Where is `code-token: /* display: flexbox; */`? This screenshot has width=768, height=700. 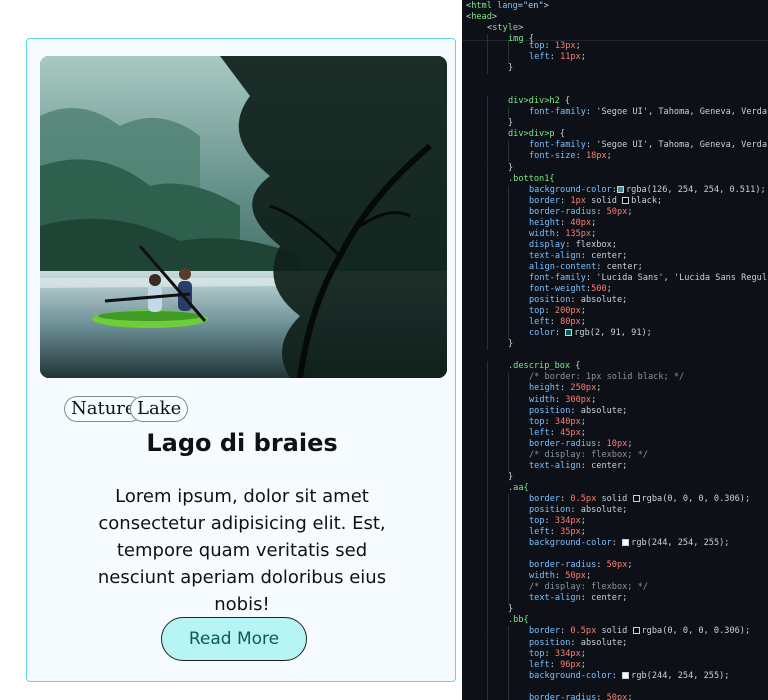 code-token: /* display: flexbox; */ is located at coordinates (588, 454).